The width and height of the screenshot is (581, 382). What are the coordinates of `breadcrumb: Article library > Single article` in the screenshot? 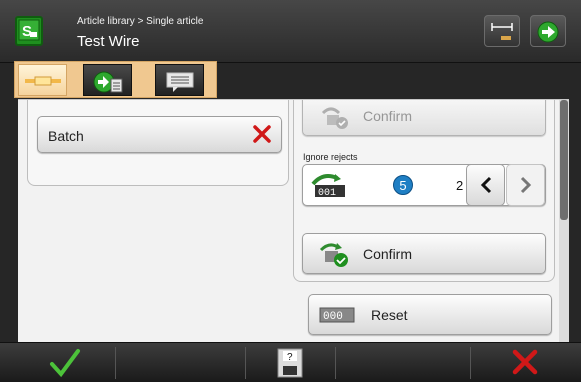 It's located at (140, 21).